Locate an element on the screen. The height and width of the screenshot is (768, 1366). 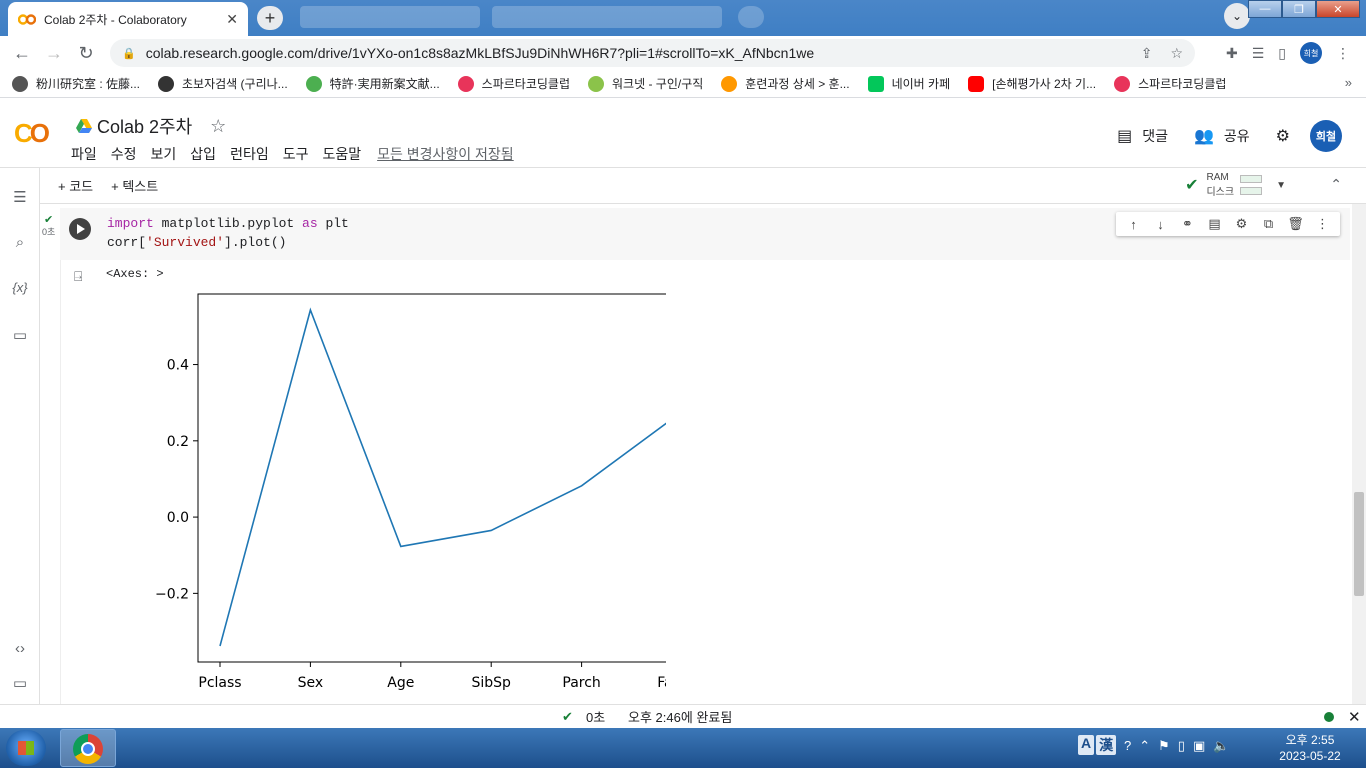
close-tab-icon: ✕ is located at coordinates (232, 19).